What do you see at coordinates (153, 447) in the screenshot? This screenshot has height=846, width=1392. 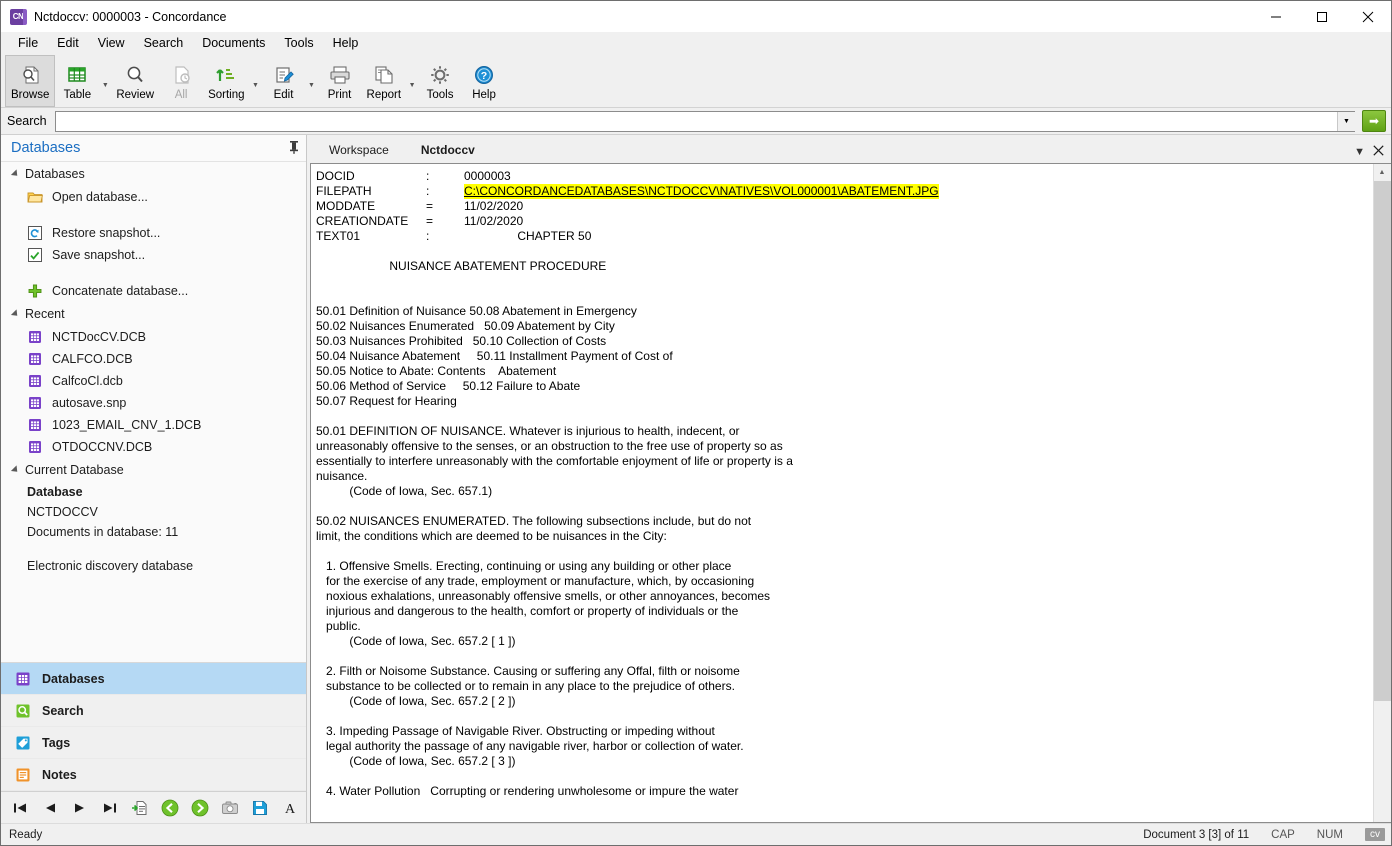 I see `recent-item-5: OTDOCCNV.DCB` at bounding box center [153, 447].